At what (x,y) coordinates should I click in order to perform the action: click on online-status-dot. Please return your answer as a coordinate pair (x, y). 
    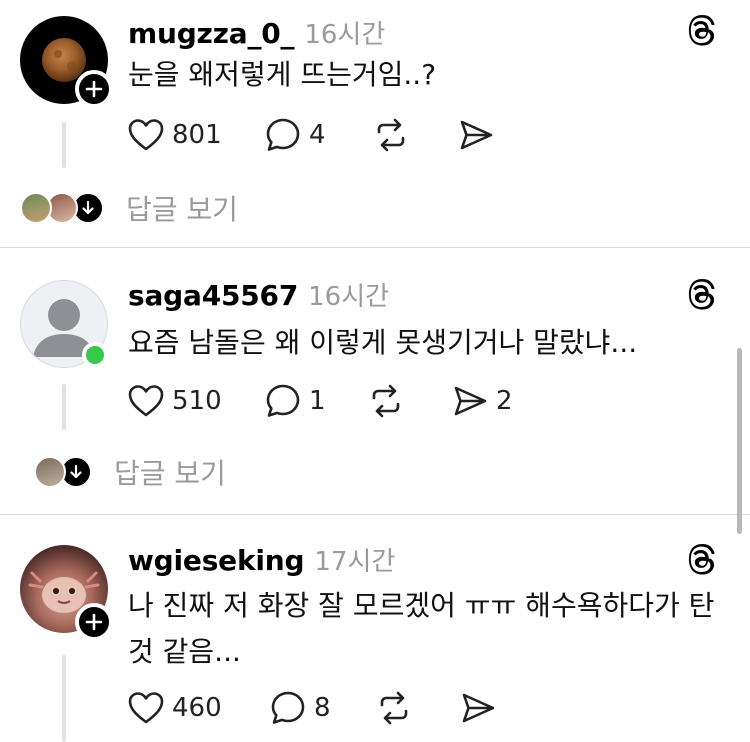
    Looking at the image, I should click on (95, 355).